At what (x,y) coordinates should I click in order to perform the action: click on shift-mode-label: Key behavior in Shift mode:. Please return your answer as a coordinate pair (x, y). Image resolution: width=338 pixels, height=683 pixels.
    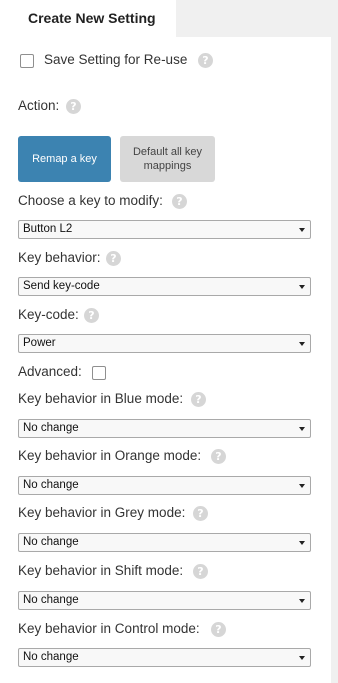
    Looking at the image, I should click on (101, 570).